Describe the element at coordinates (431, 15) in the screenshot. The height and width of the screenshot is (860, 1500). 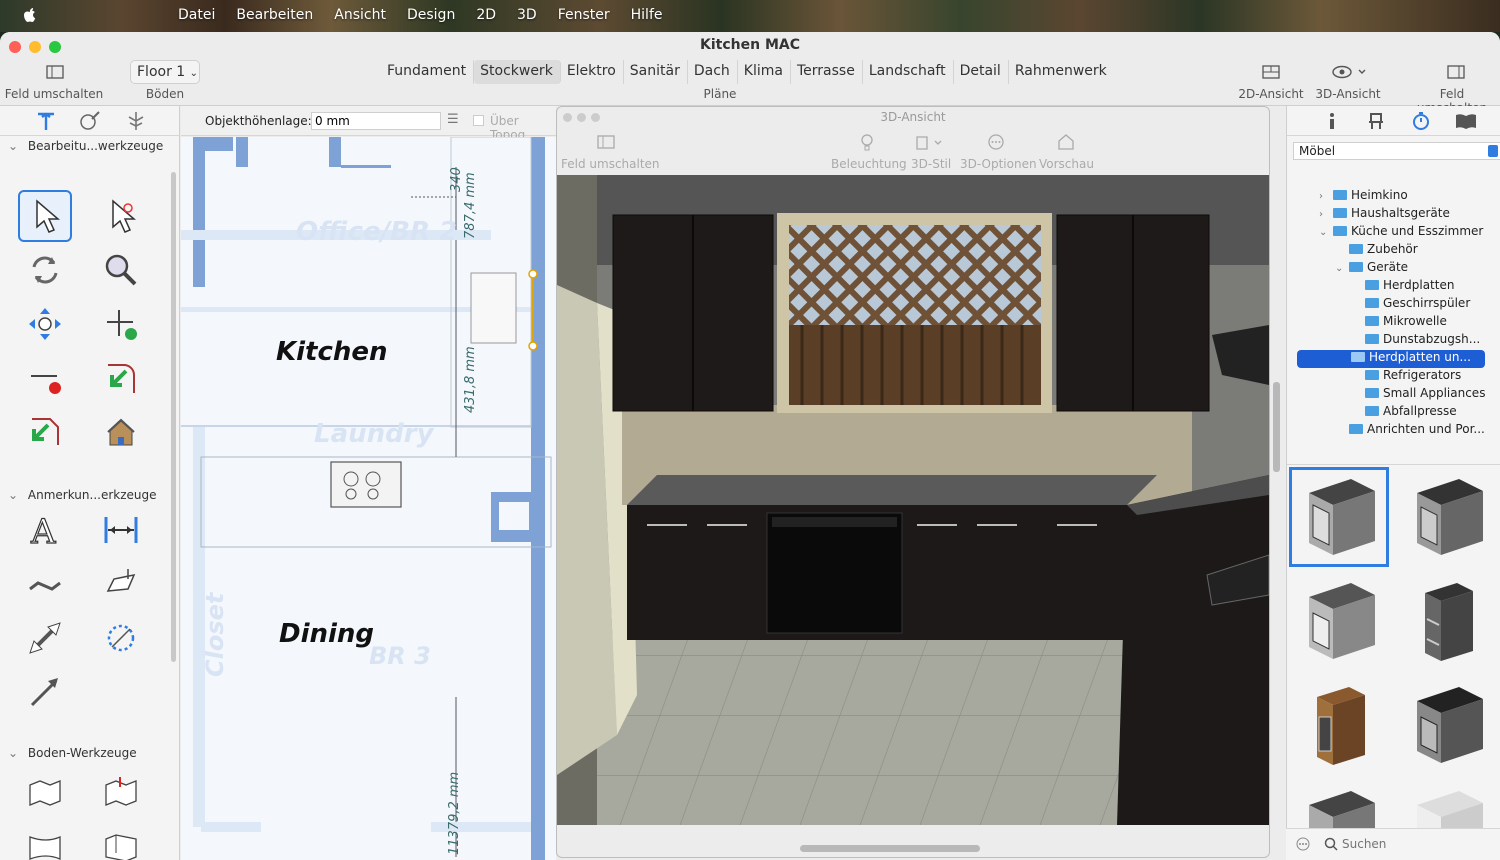
I see `menu-design: Design` at that location.